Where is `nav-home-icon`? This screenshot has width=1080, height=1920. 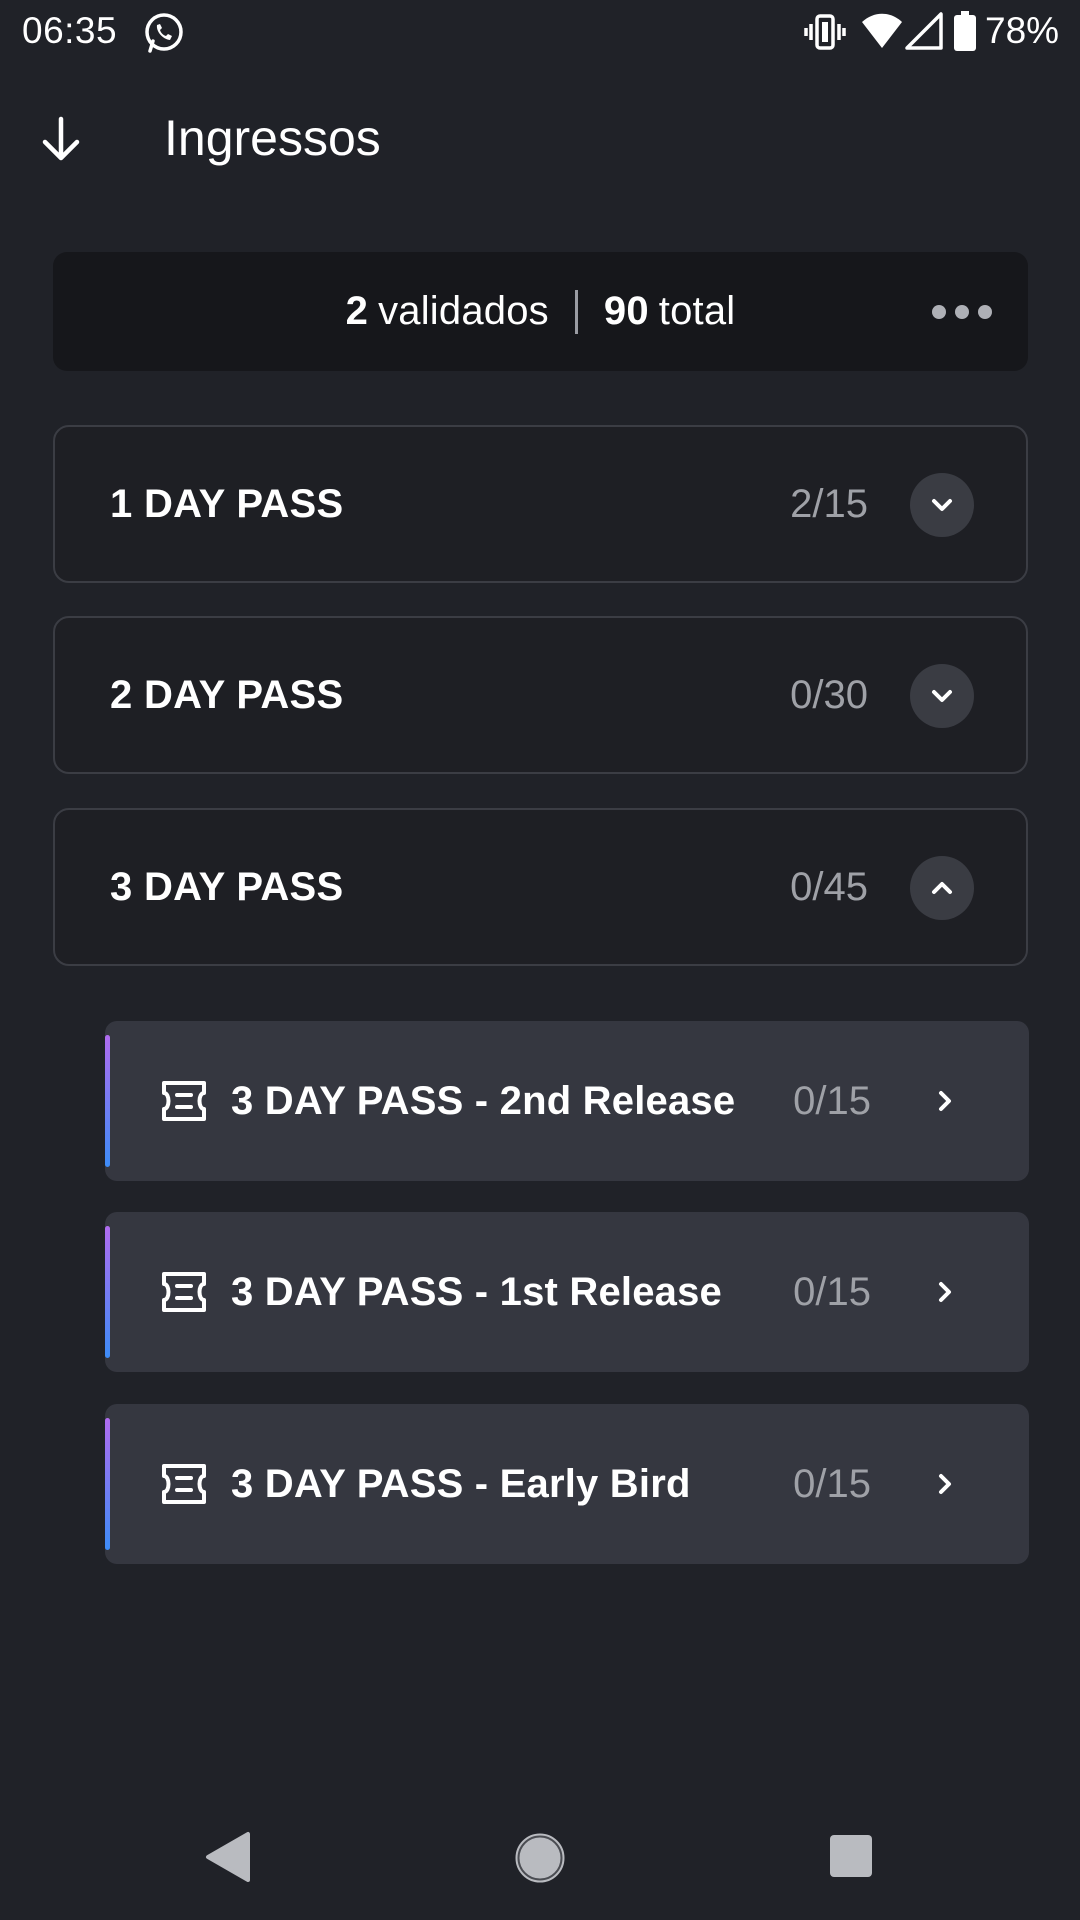
nav-home-icon is located at coordinates (540, 1858).